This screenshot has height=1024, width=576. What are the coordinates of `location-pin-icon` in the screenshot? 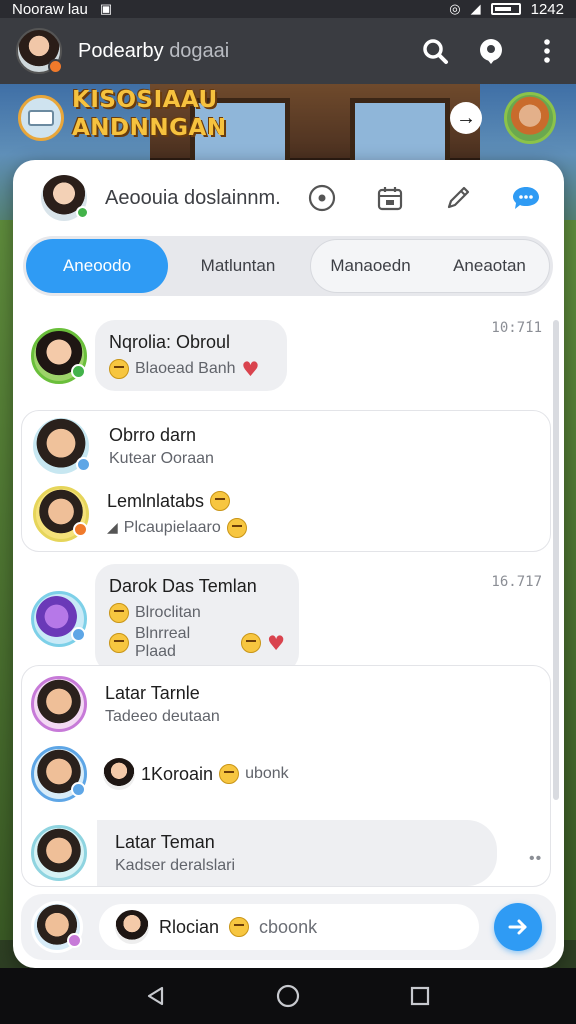 It's located at (491, 51).